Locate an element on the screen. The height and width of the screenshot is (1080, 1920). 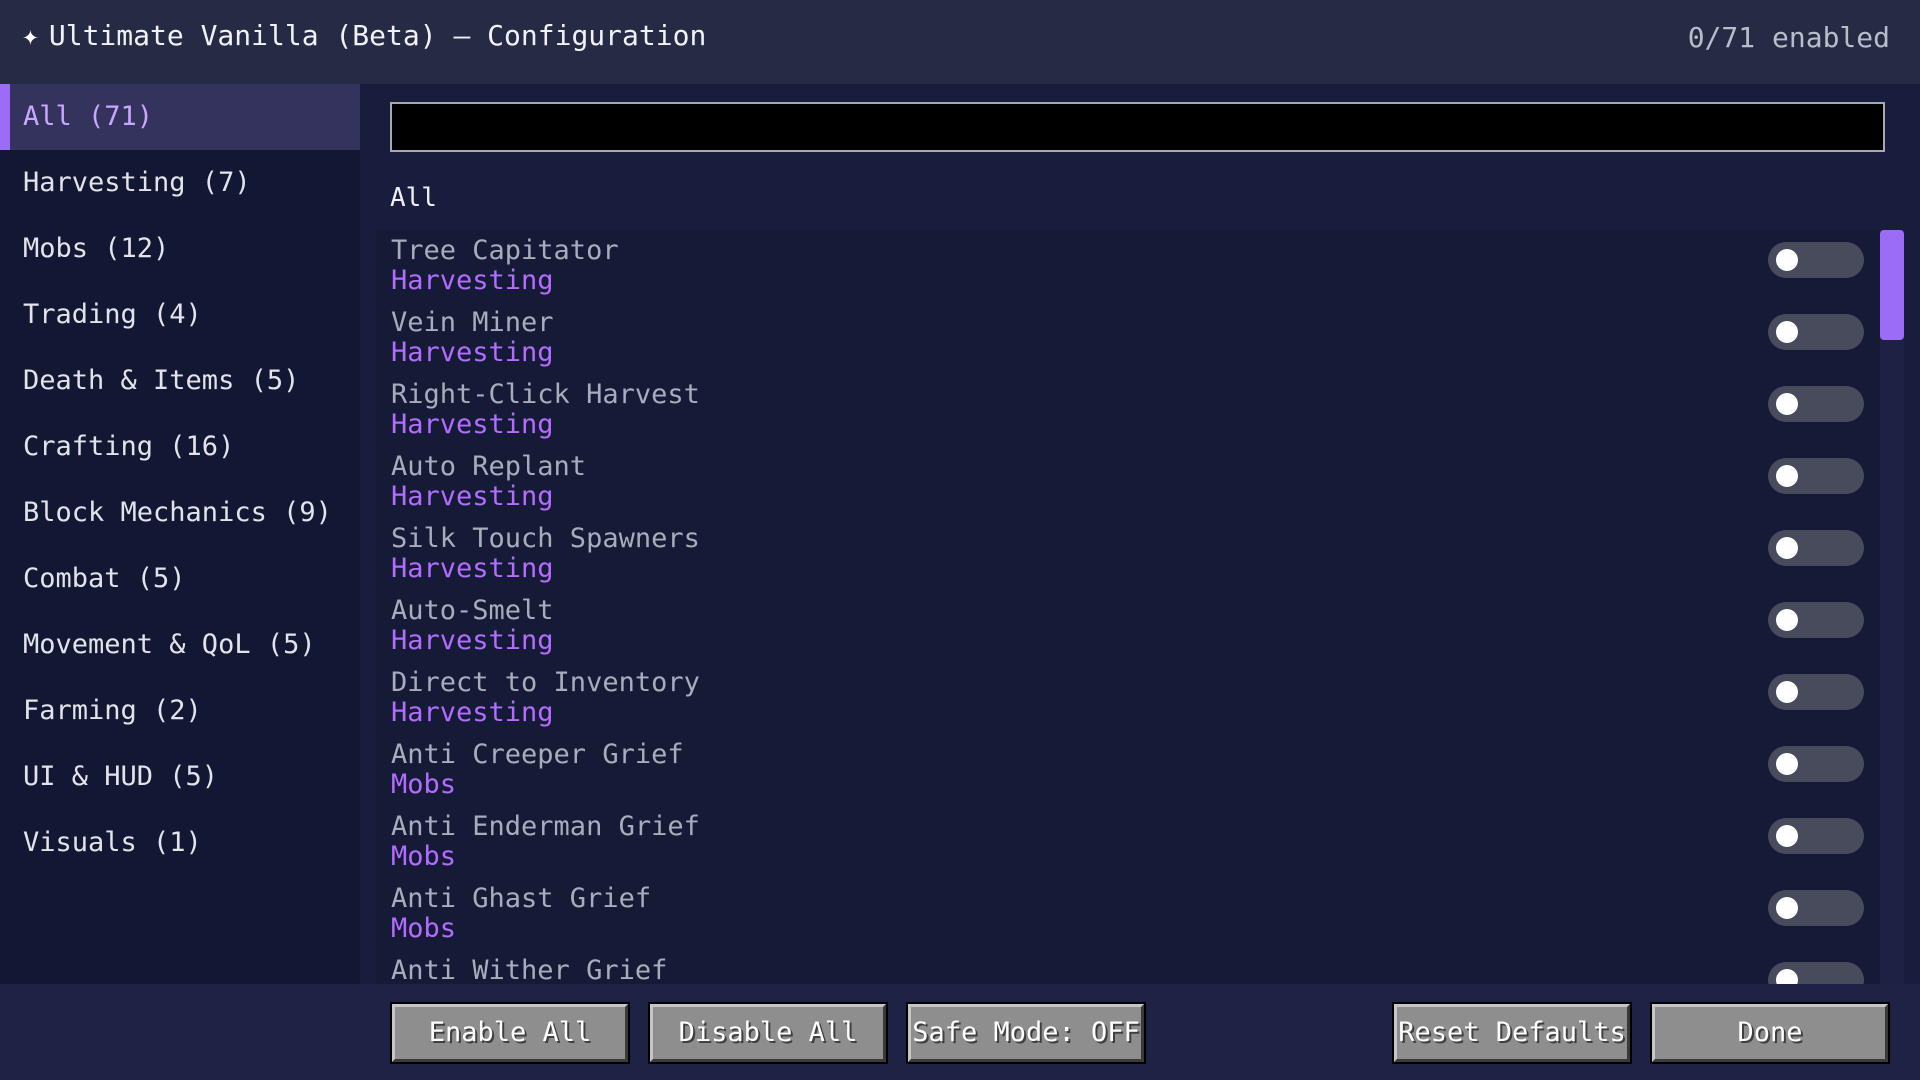
window-title: ✦ Ultimate Vanilla (Beta) — Configuration is located at coordinates (364, 36).